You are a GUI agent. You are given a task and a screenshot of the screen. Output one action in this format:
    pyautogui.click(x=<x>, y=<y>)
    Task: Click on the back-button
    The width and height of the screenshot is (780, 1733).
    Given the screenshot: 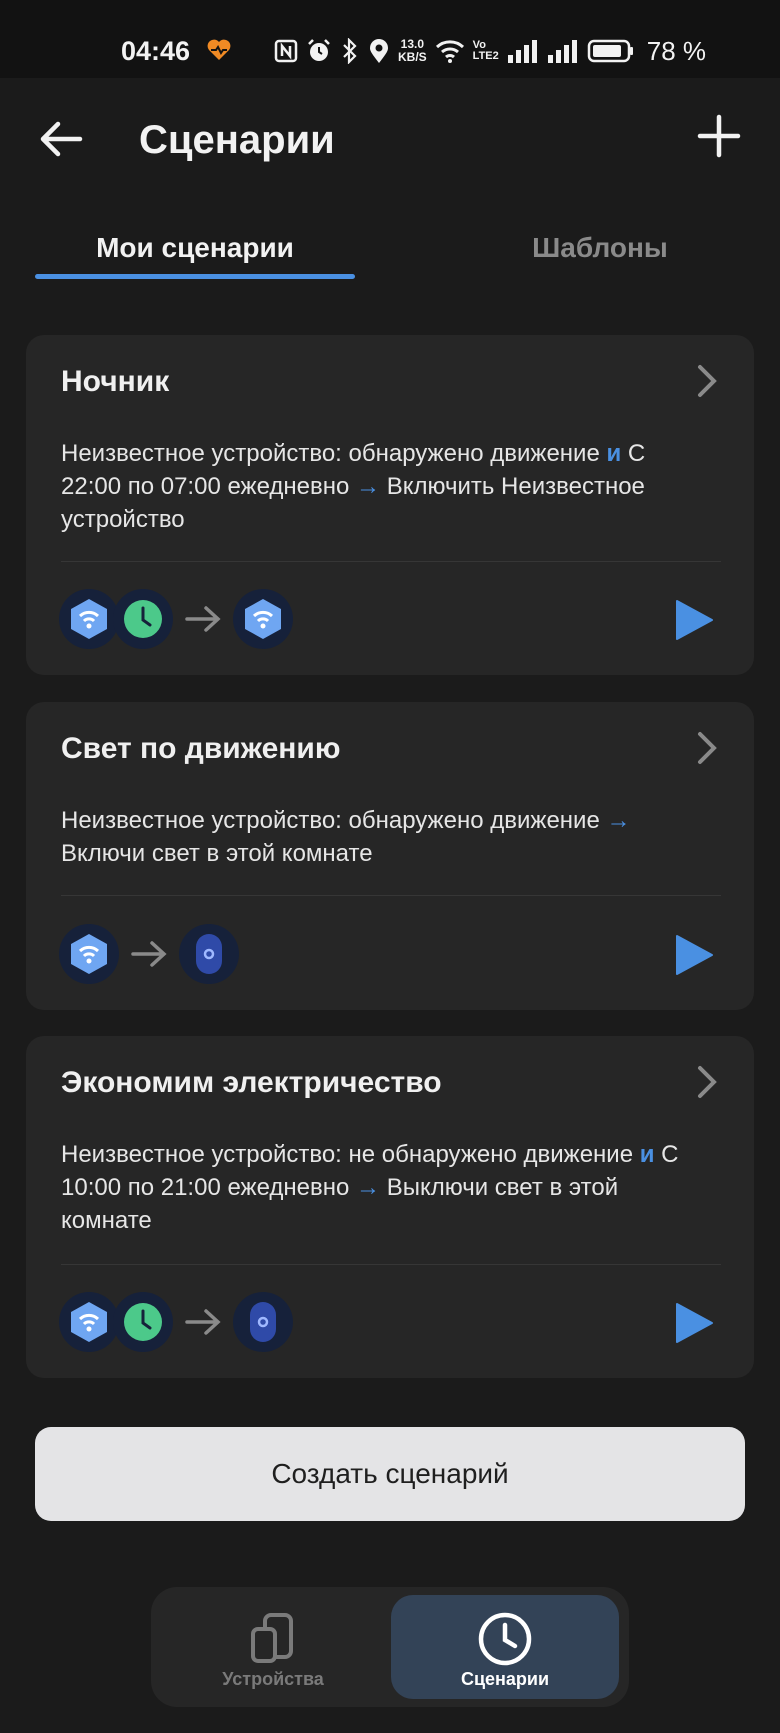 What is the action you would take?
    pyautogui.click(x=61, y=139)
    